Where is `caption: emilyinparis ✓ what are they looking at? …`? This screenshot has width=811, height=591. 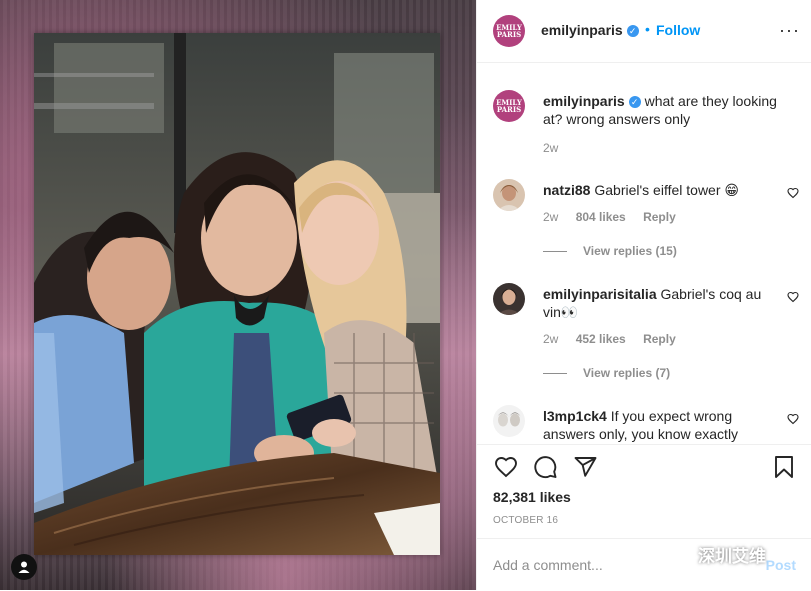
caption: emilyinparis ✓ what are they looking at? … is located at coordinates (668, 110).